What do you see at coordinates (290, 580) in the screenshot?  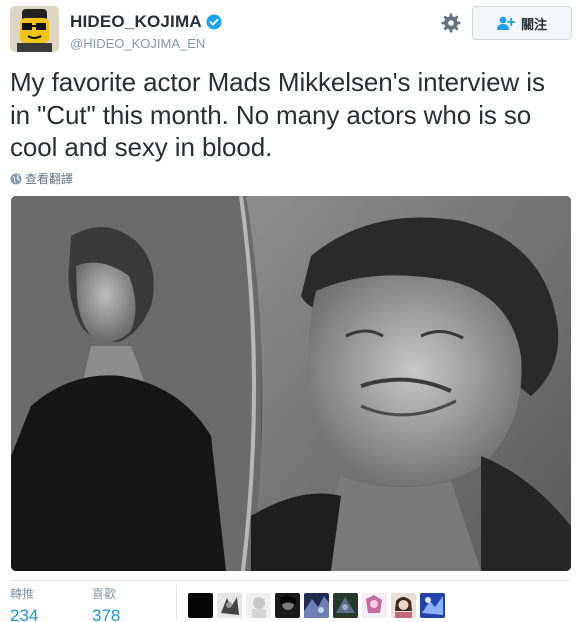 I see `stats-divider` at bounding box center [290, 580].